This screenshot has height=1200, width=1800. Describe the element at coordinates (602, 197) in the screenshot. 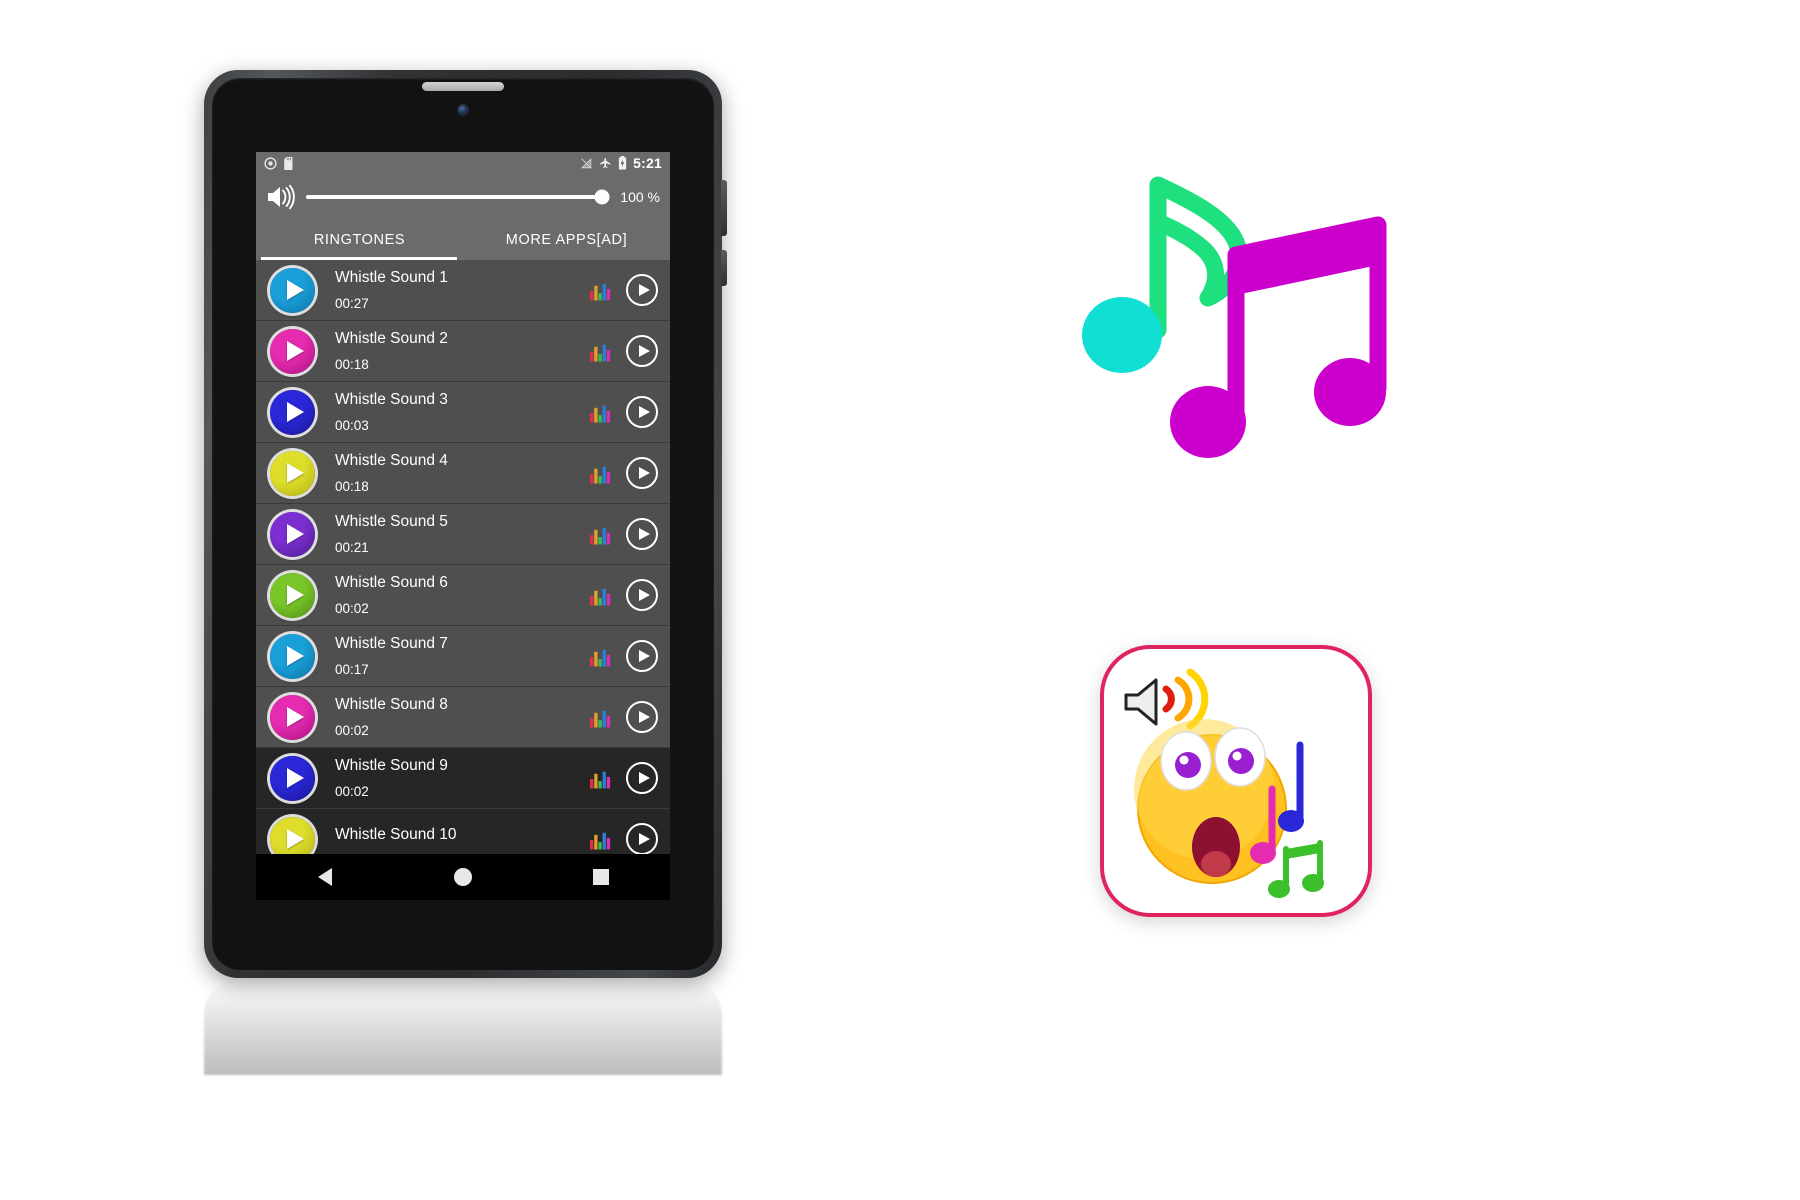

I see `volume-slider-thumb` at that location.